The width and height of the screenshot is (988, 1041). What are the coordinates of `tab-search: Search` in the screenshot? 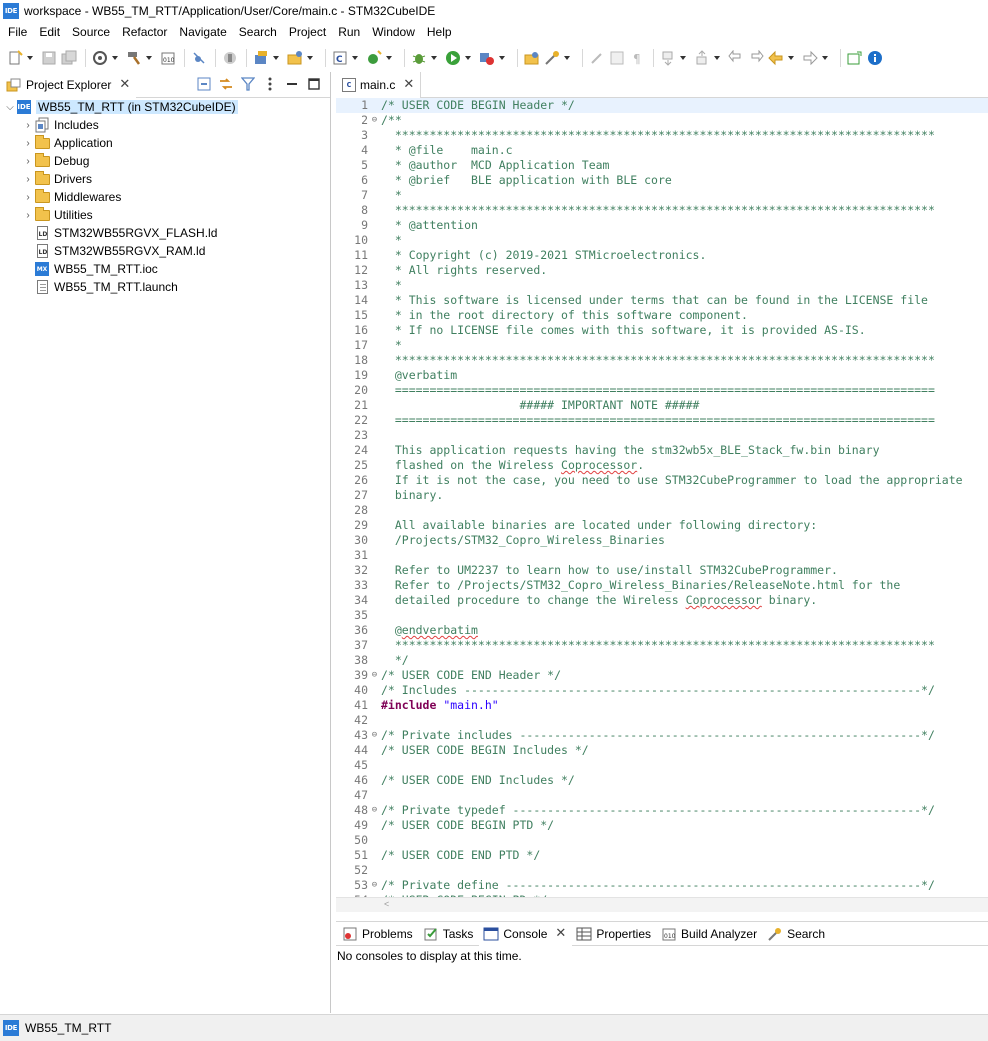 It's located at (797, 934).